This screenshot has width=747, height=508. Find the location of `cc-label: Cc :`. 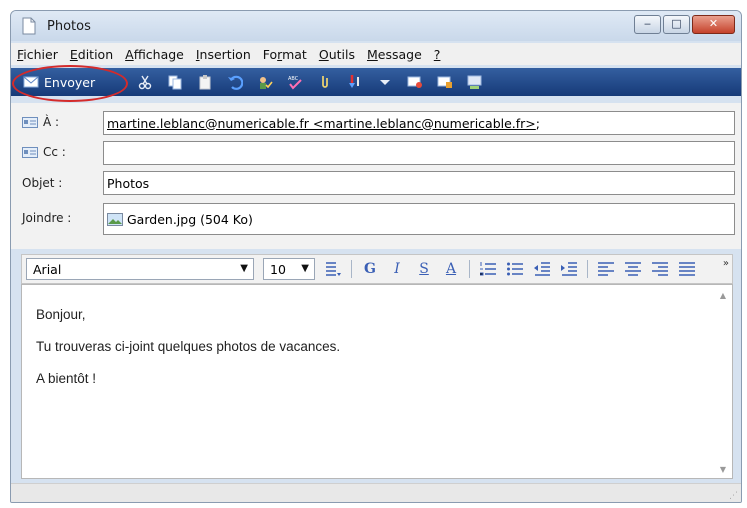

cc-label: Cc : is located at coordinates (54, 152).